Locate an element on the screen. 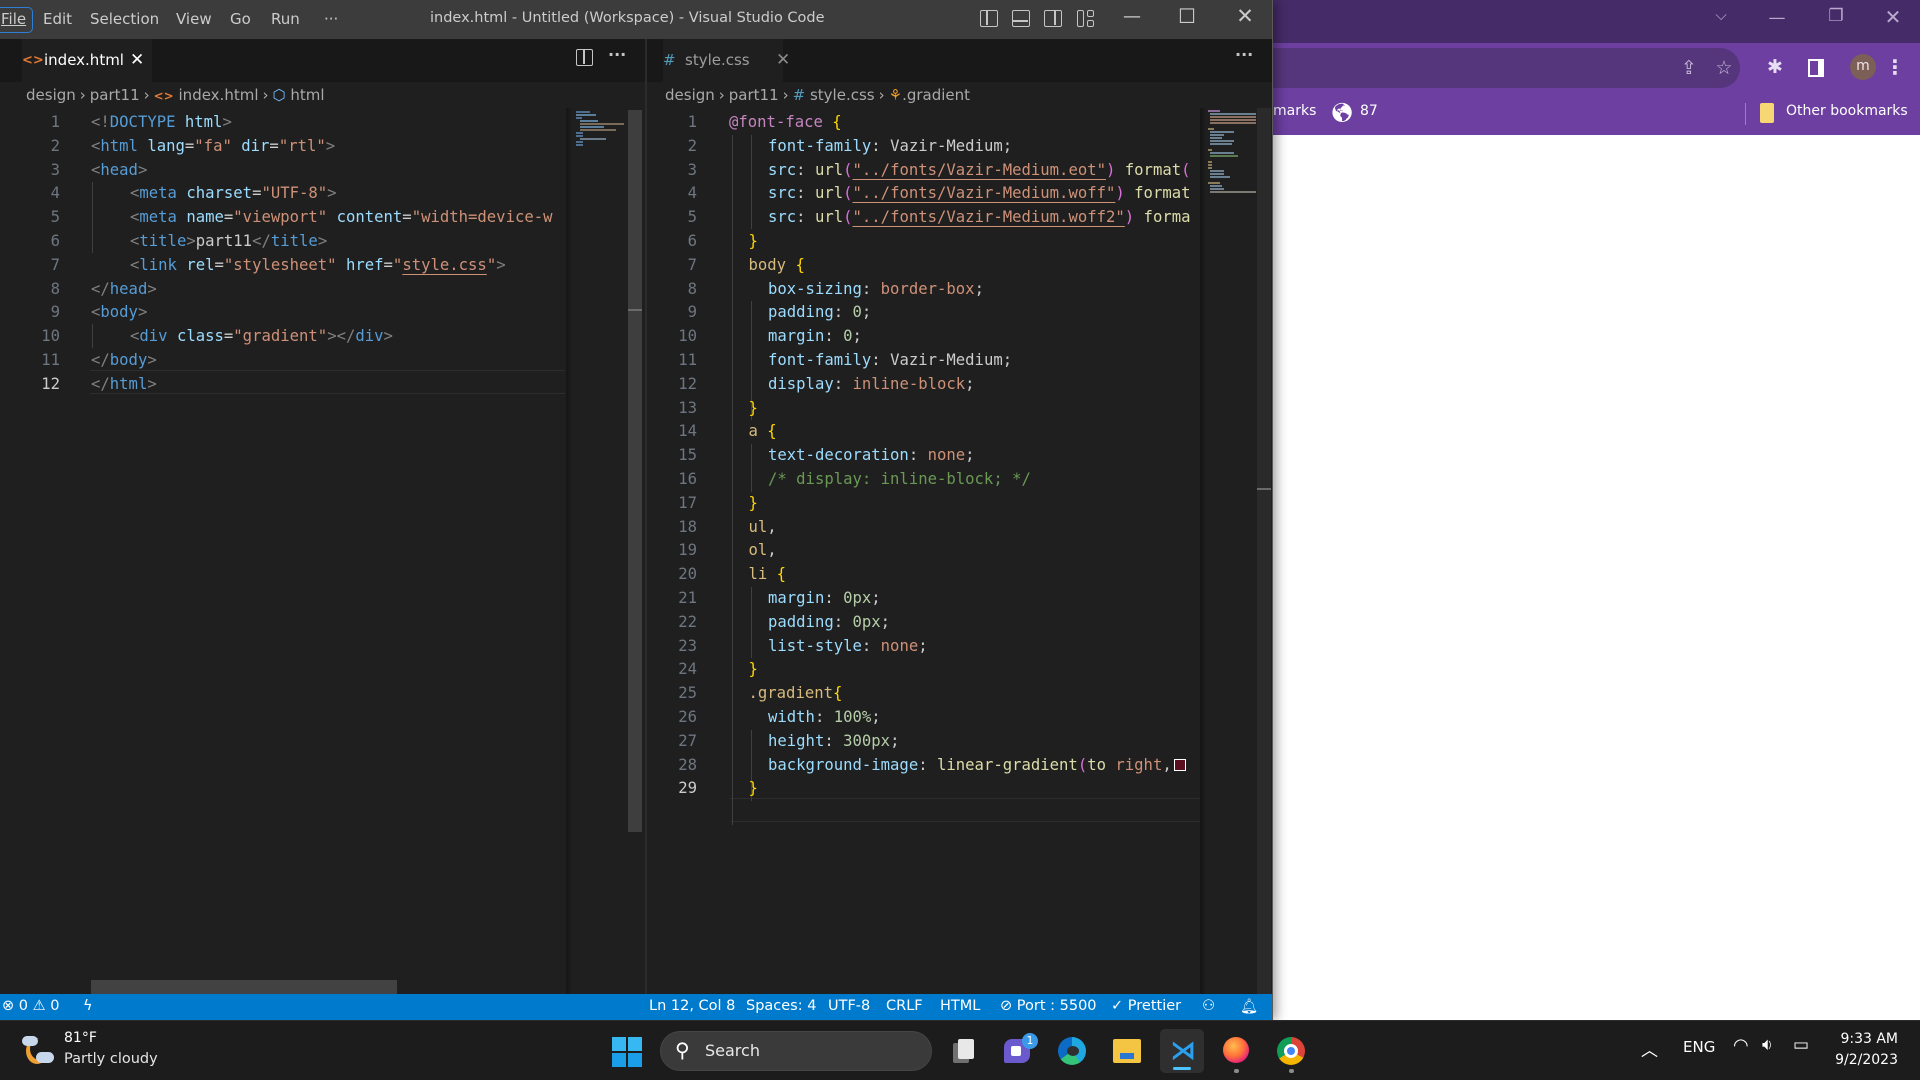 This screenshot has height=1080, width=1920. system-clock: 9:33 AM 9/2/2023 is located at coordinates (1866, 1050).